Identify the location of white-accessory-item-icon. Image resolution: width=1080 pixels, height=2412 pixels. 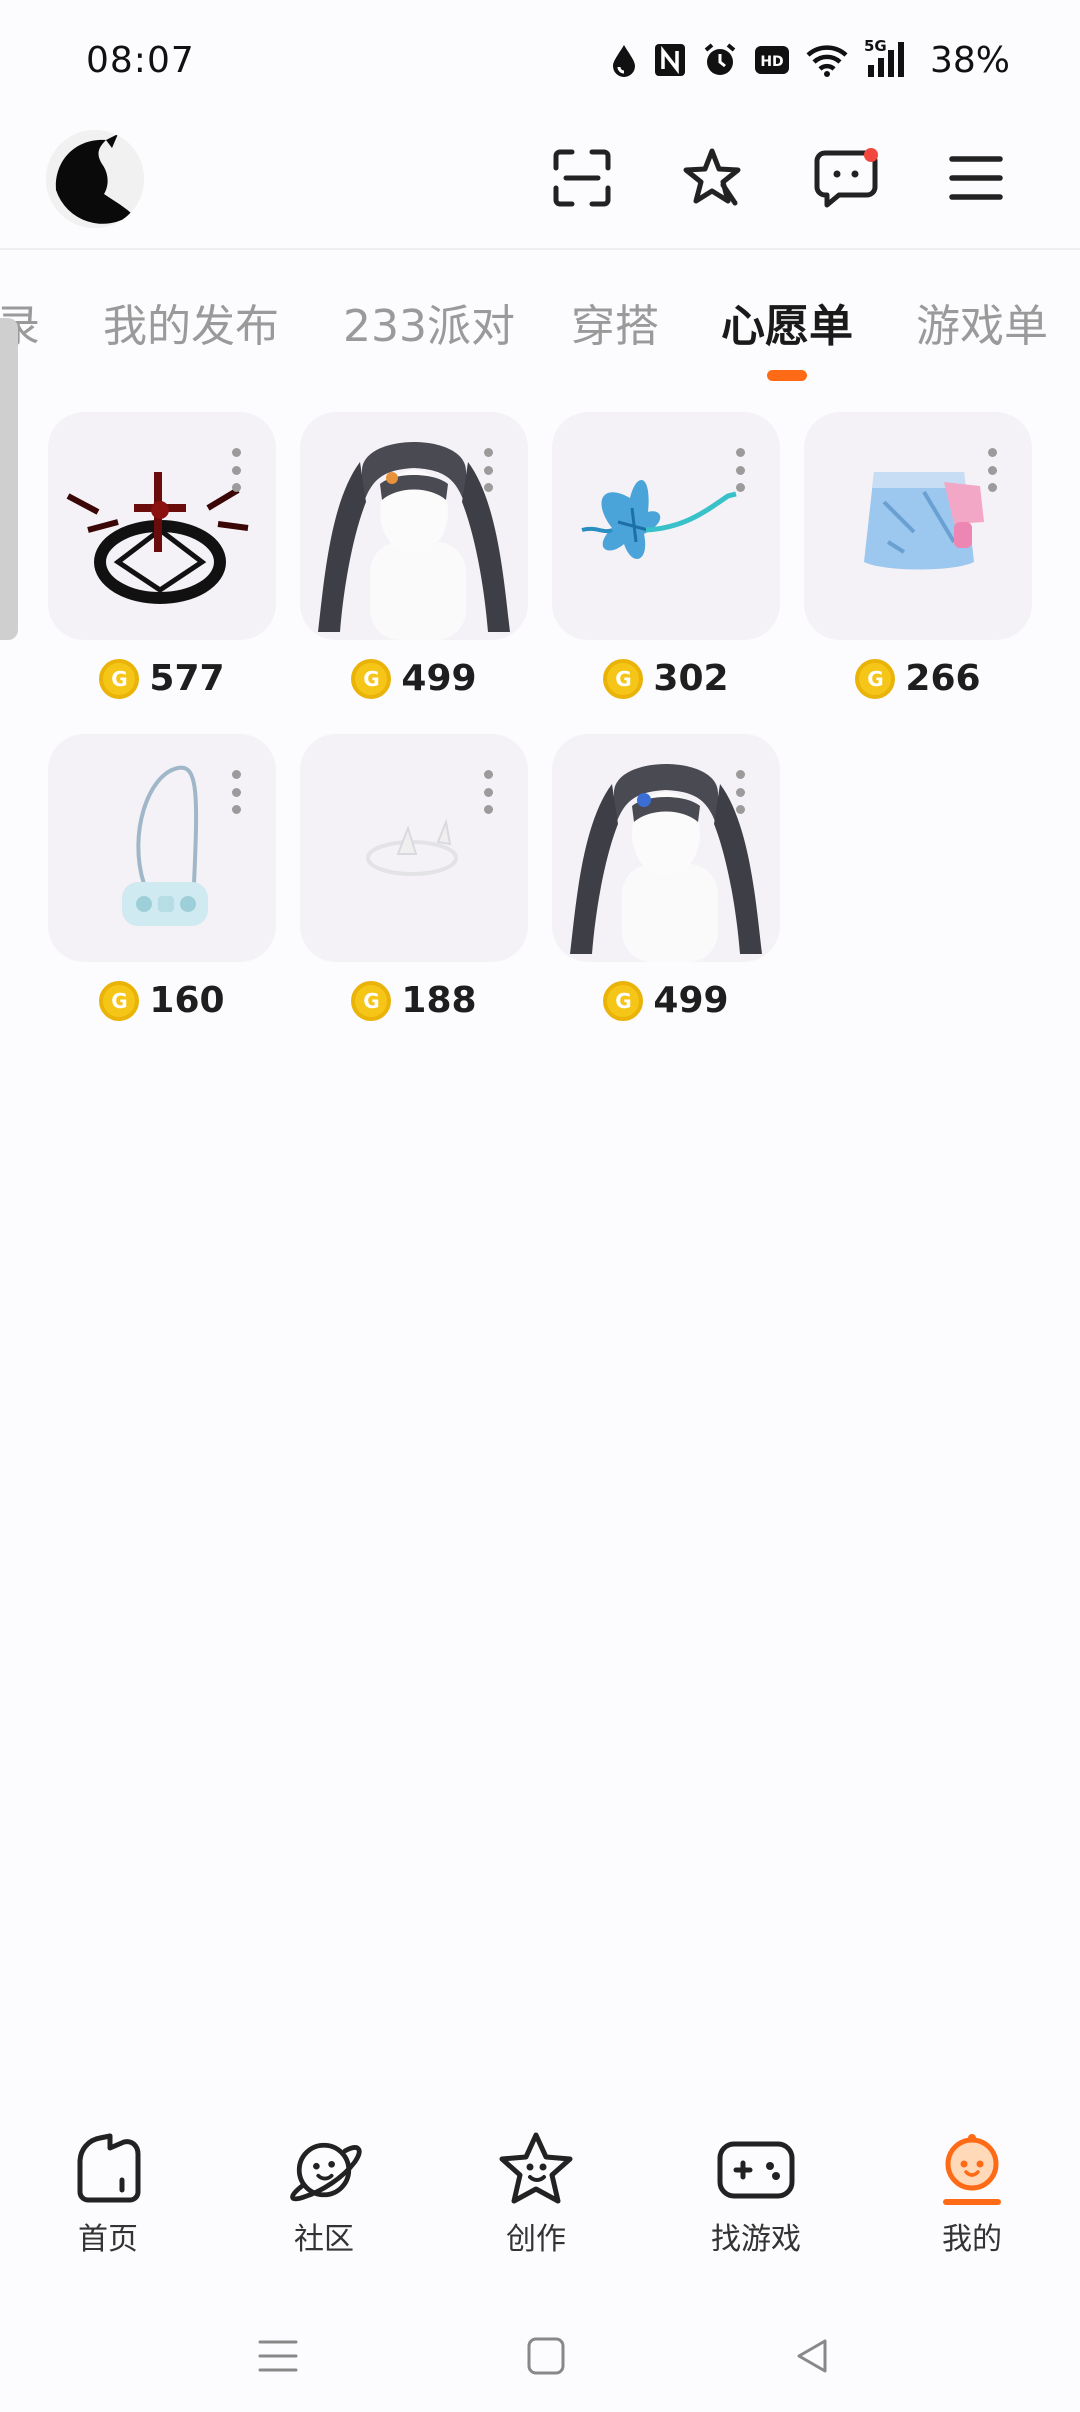
(412, 847).